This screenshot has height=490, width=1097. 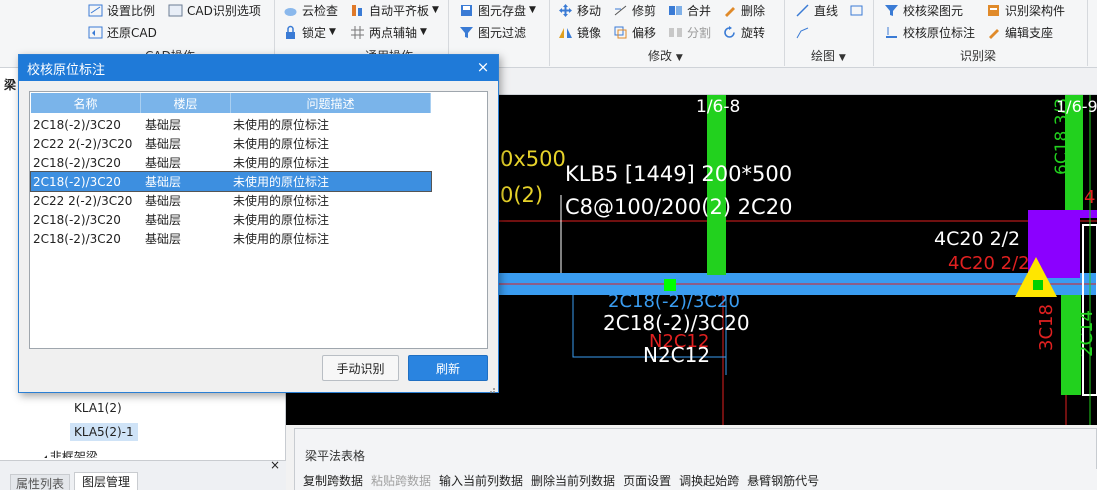 What do you see at coordinates (258, 68) in the screenshot?
I see `dialog-title-bar: 校核原位标注 ×` at bounding box center [258, 68].